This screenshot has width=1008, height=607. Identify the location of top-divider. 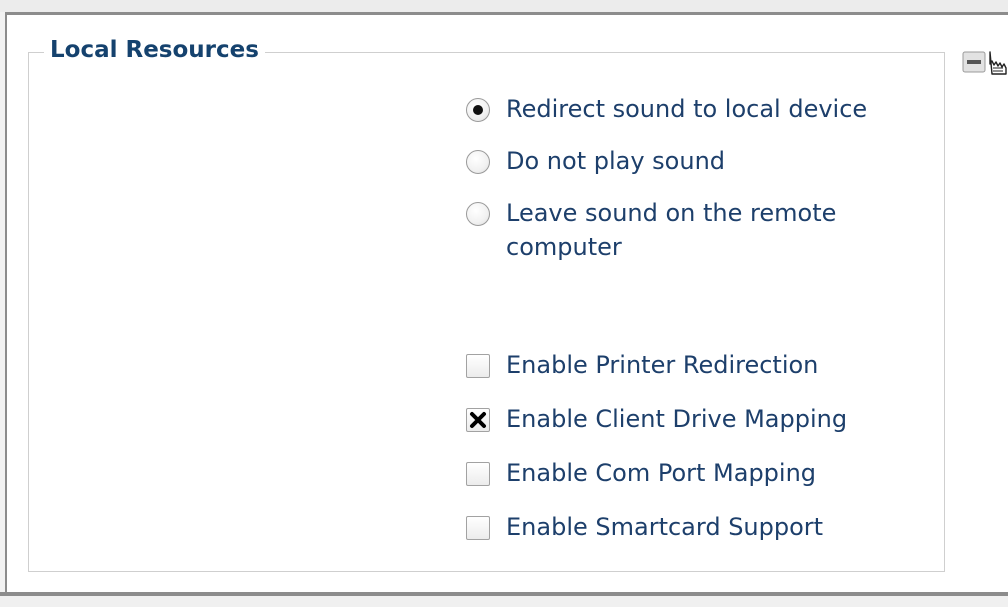
(504, 13).